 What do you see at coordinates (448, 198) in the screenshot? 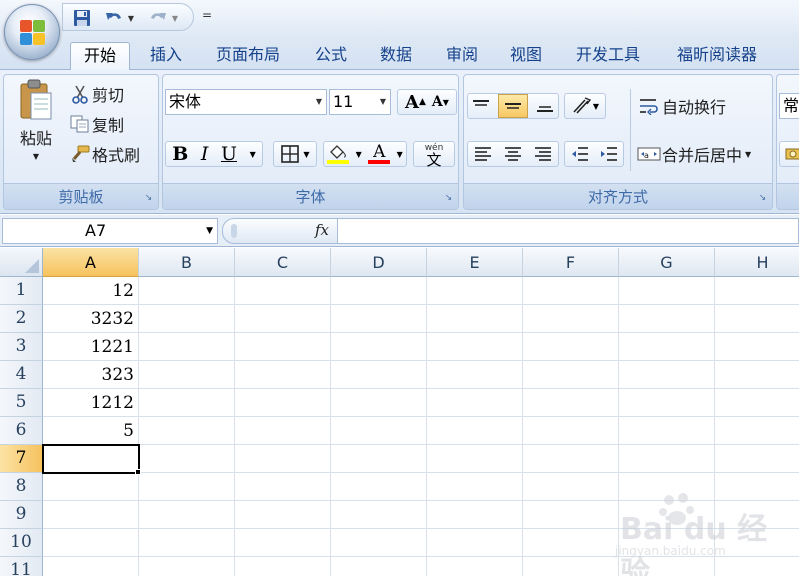
I see `font-dialog-launcher-icon: ↘` at bounding box center [448, 198].